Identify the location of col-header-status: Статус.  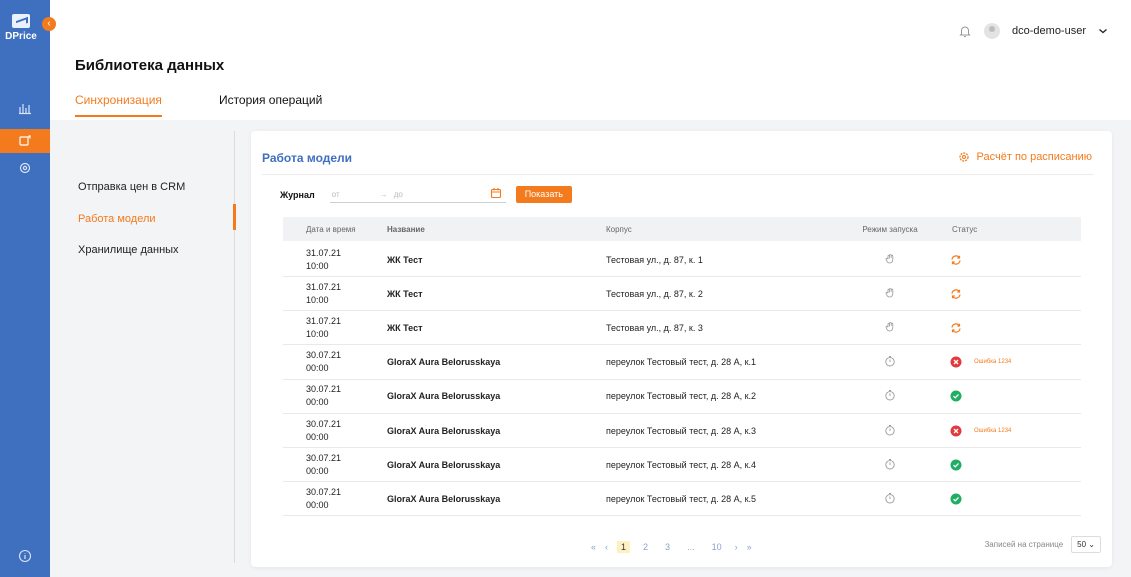
(1010, 229).